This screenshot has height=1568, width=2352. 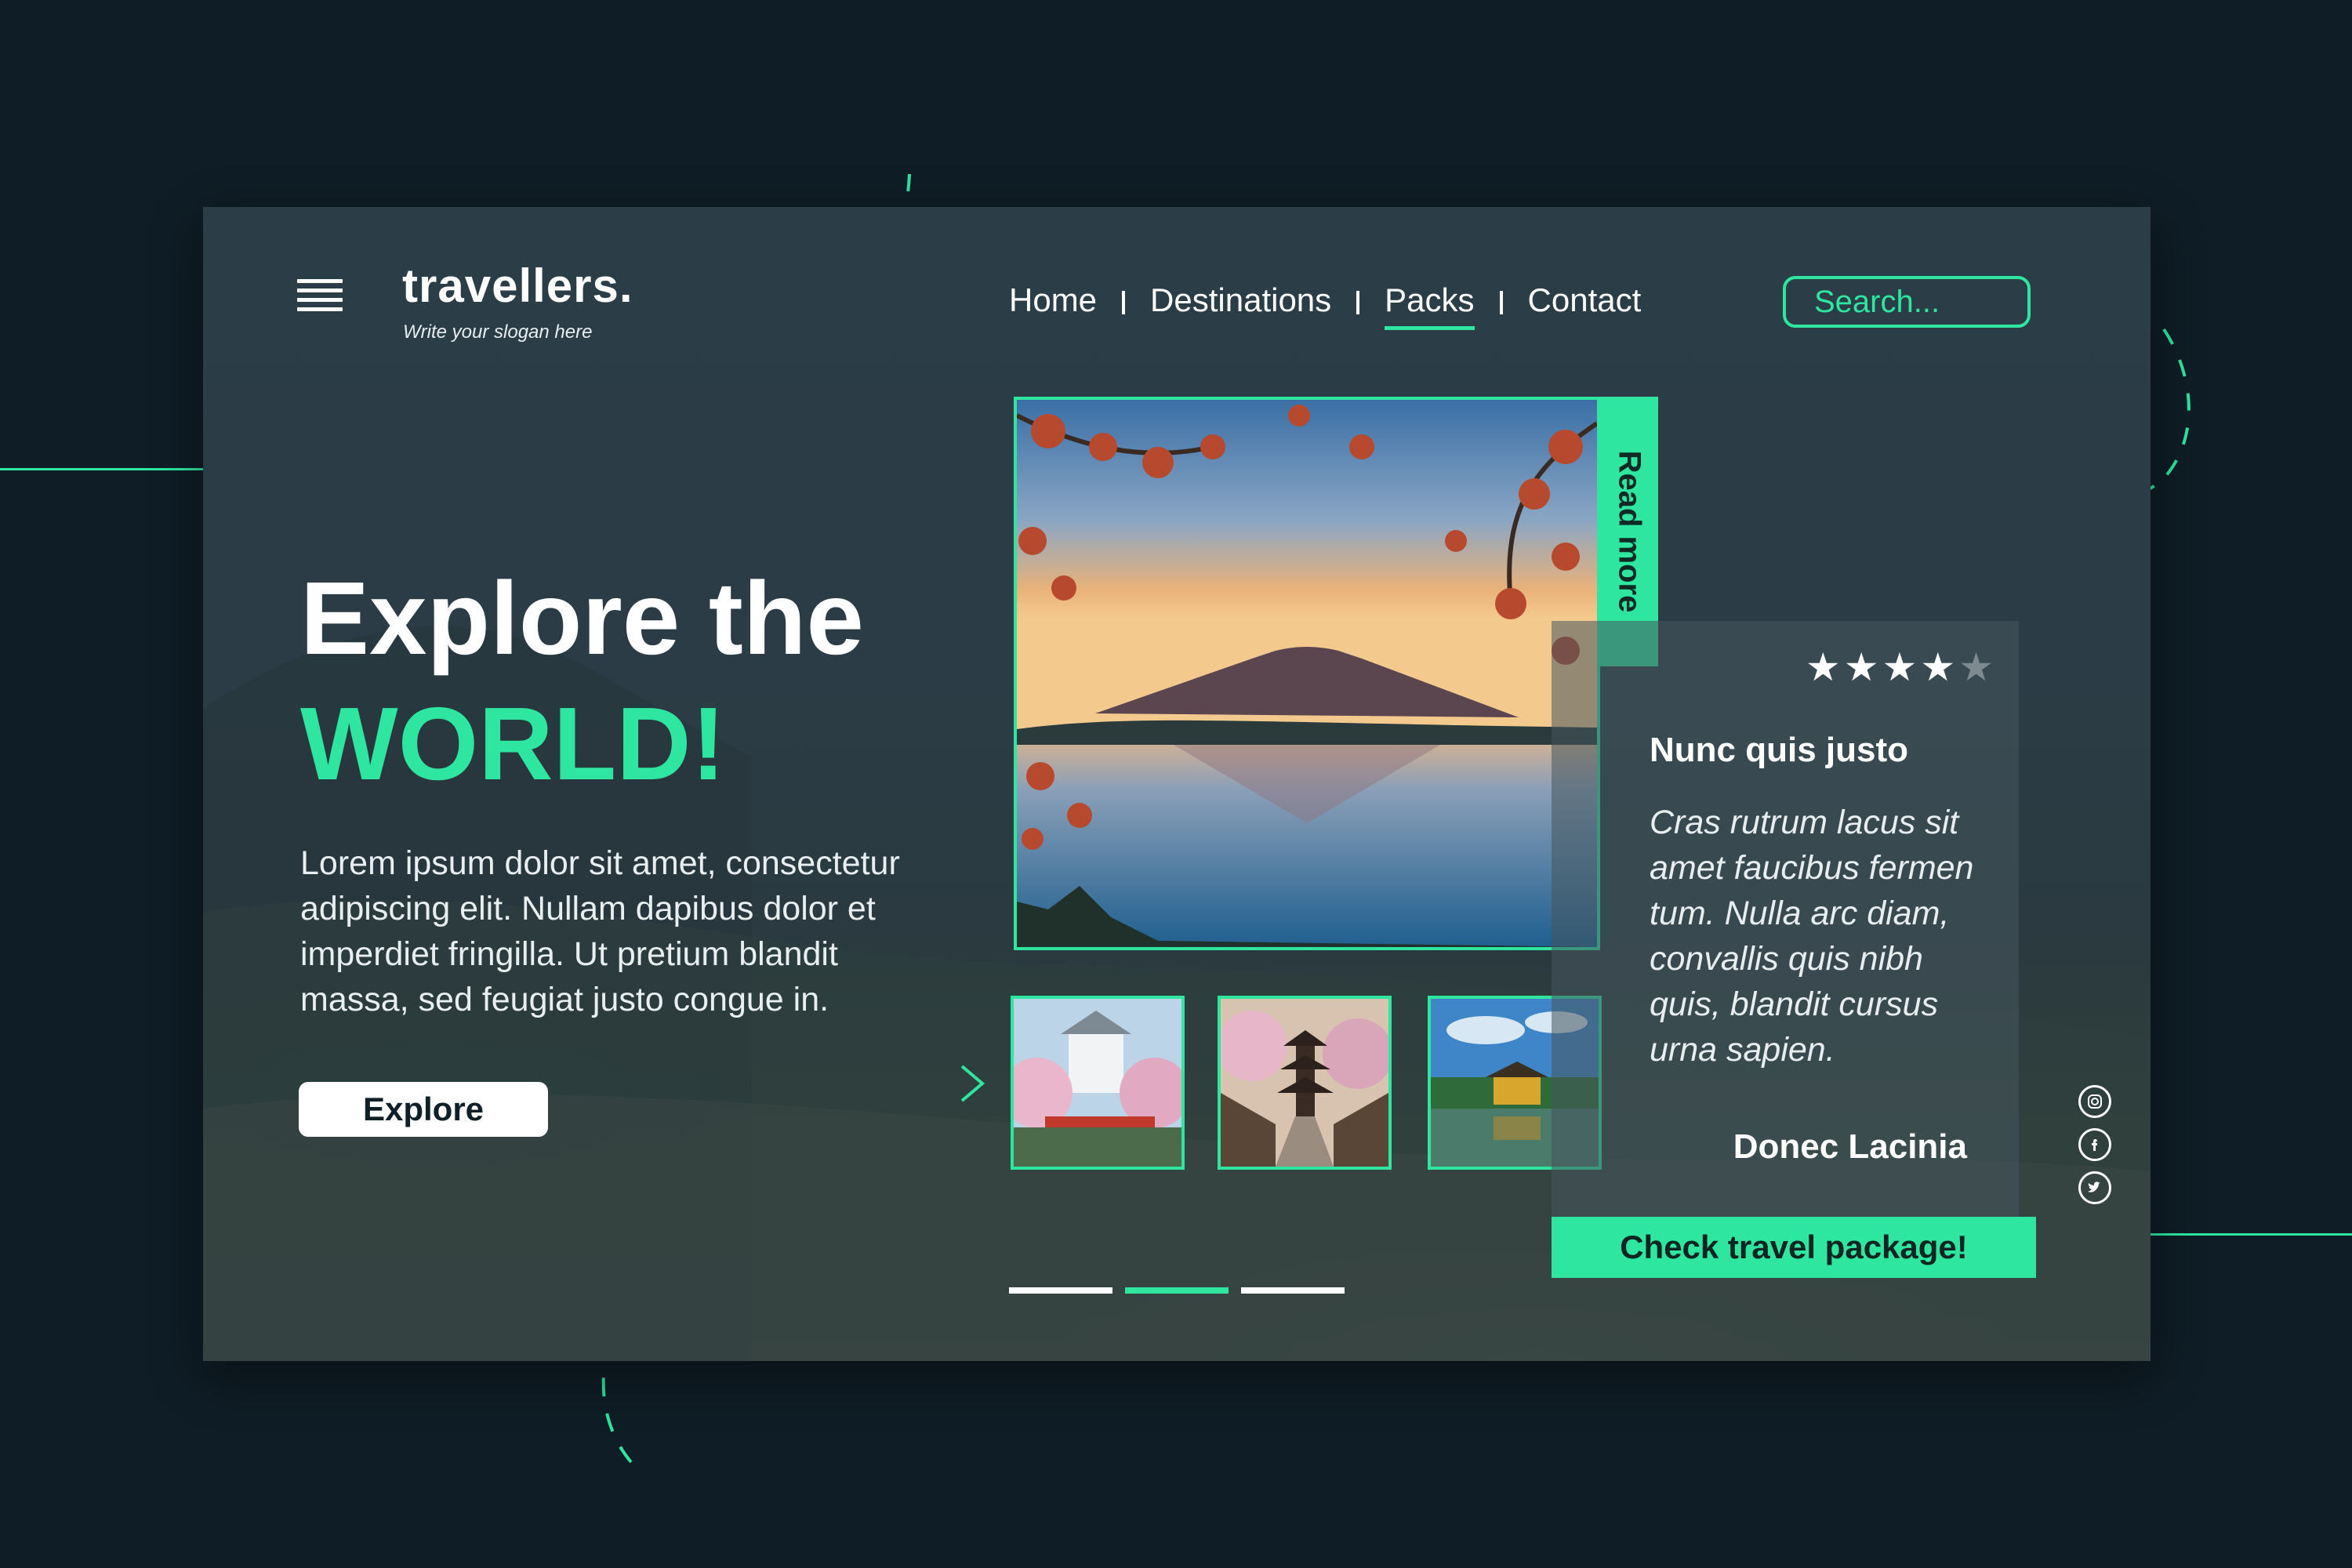 What do you see at coordinates (1240, 302) in the screenshot?
I see `nav-destinations: Destinations` at bounding box center [1240, 302].